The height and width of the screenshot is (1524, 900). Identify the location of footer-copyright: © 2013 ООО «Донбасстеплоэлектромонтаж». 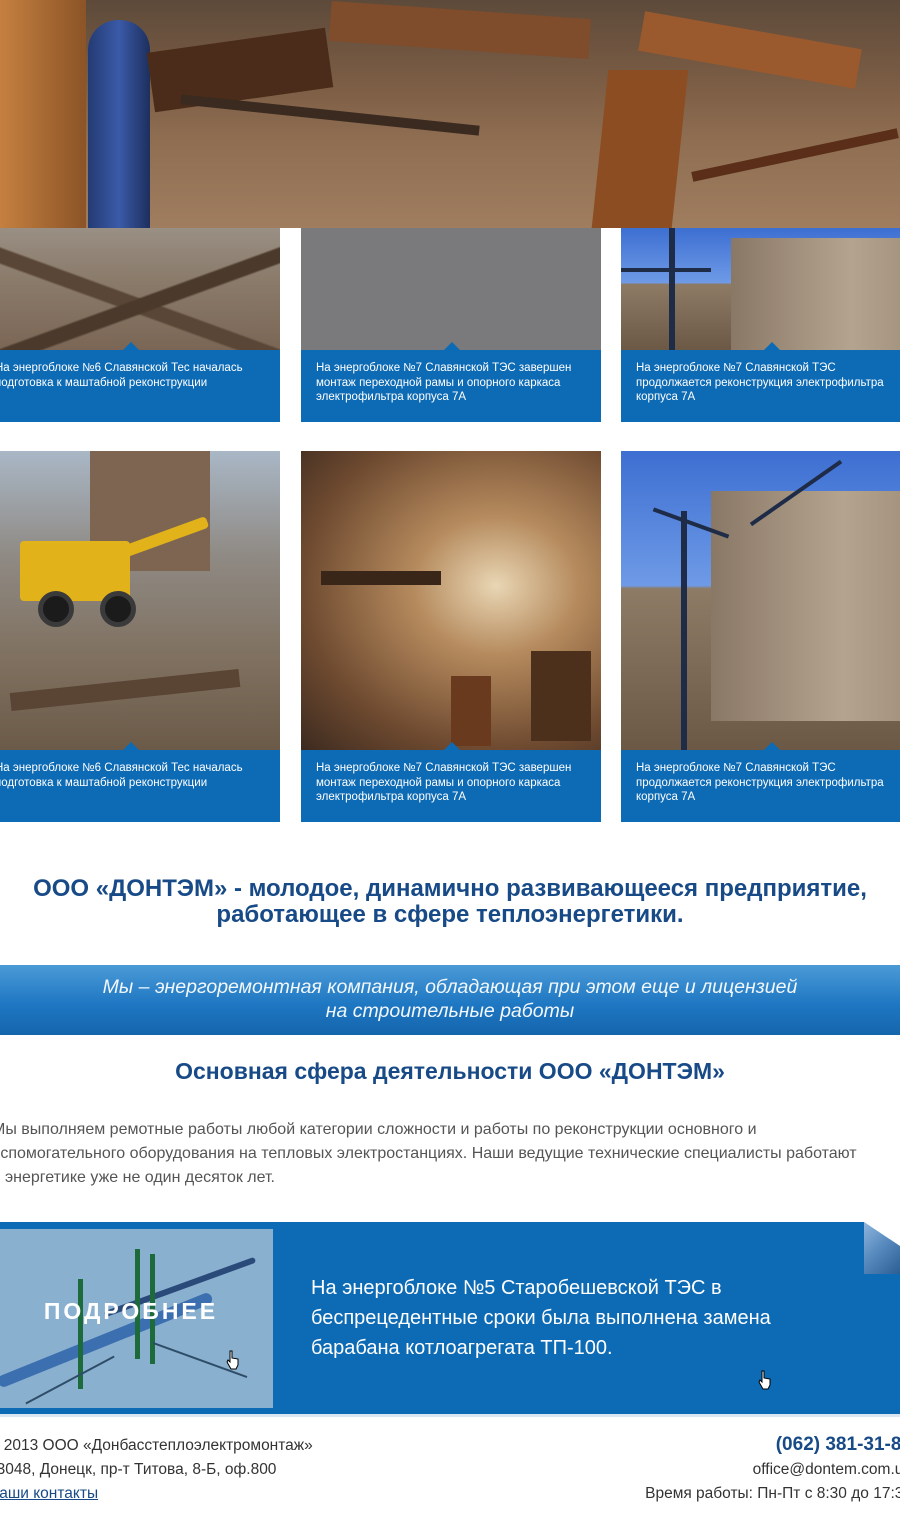
(156, 1445).